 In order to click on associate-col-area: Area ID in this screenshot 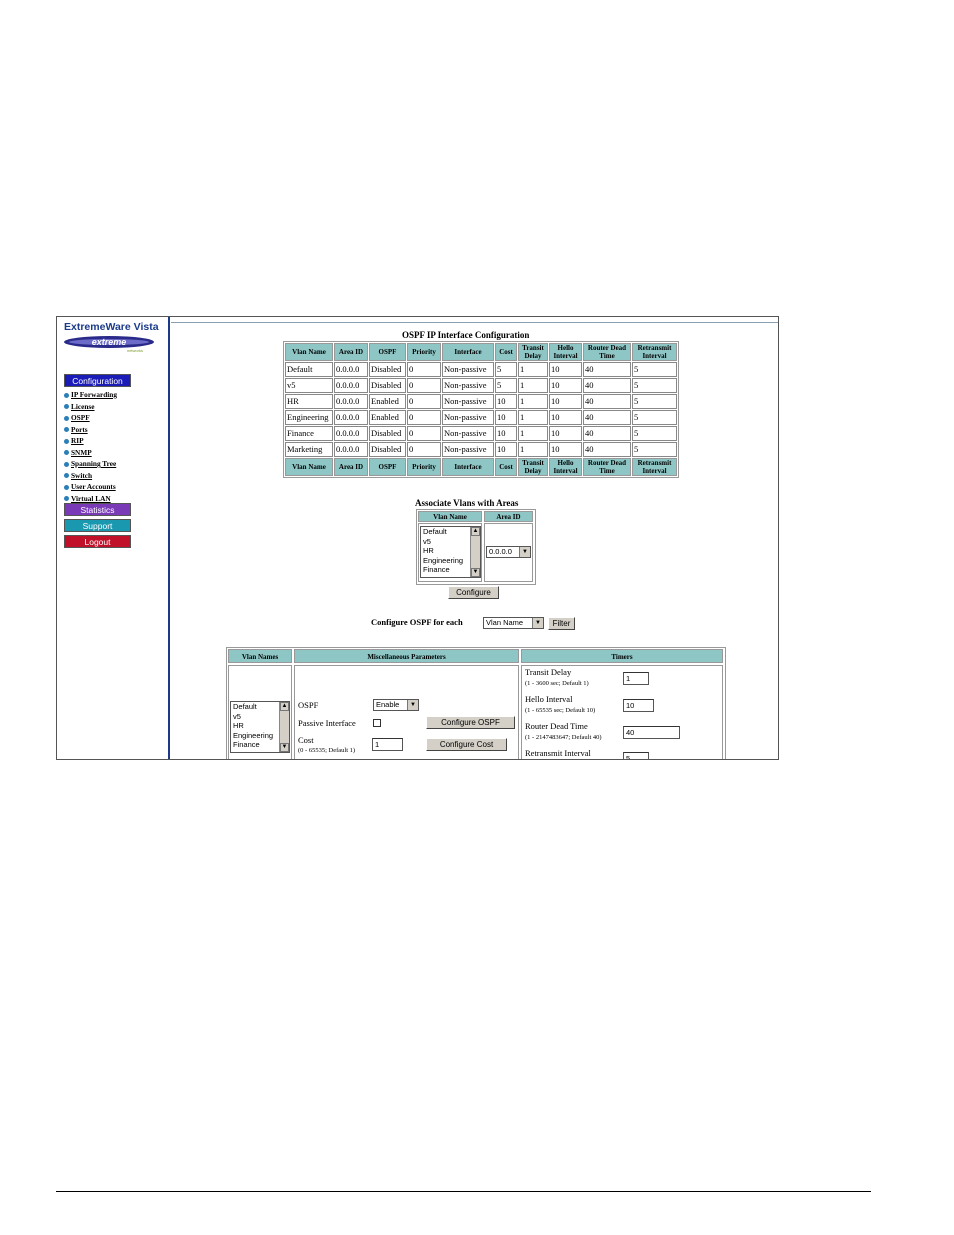, I will do `click(508, 516)`.